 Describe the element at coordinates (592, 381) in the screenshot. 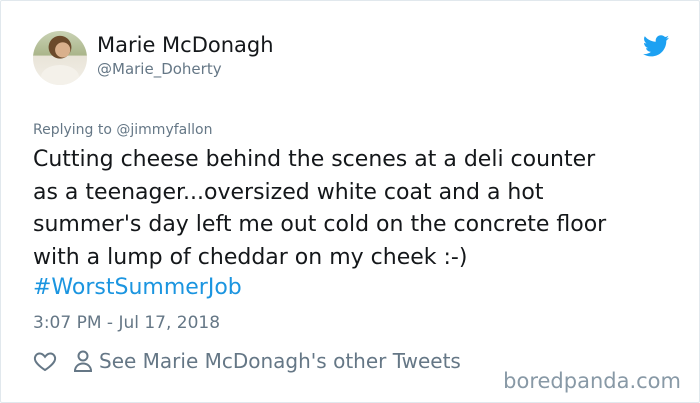

I see `watermark: boredpanda.com` at that location.